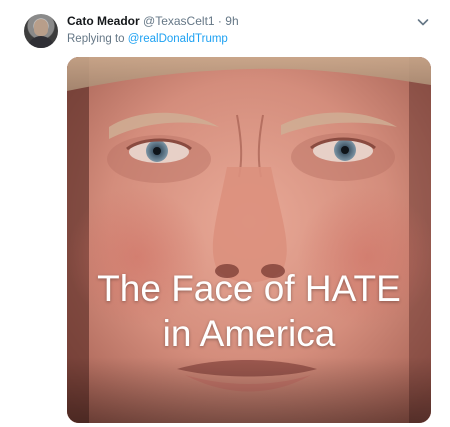 This screenshot has height=427, width=450. I want to click on author-name: Cato Meador, so click(103, 21).